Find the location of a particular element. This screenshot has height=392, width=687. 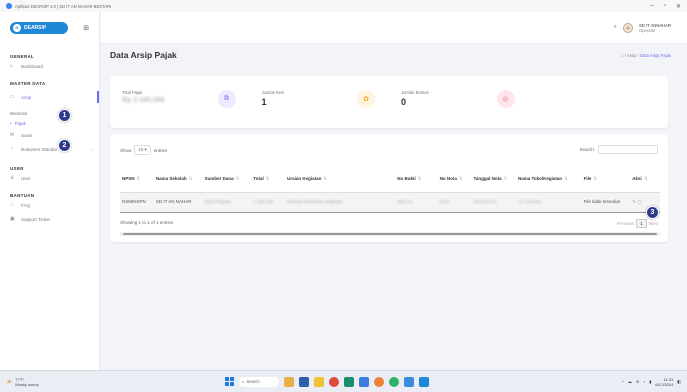

clock: 11:31 6/17/2024 is located at coordinates (664, 382).